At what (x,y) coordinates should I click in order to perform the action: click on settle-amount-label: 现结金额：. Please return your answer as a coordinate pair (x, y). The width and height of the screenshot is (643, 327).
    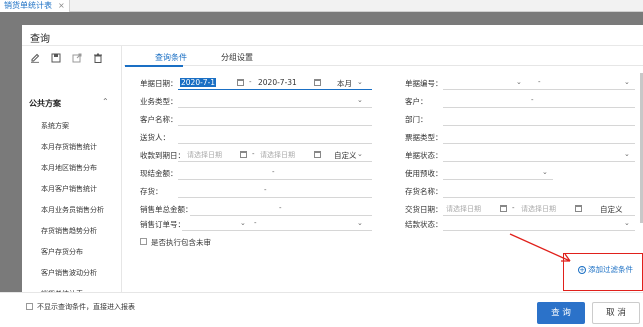
    Looking at the image, I should click on (159, 173).